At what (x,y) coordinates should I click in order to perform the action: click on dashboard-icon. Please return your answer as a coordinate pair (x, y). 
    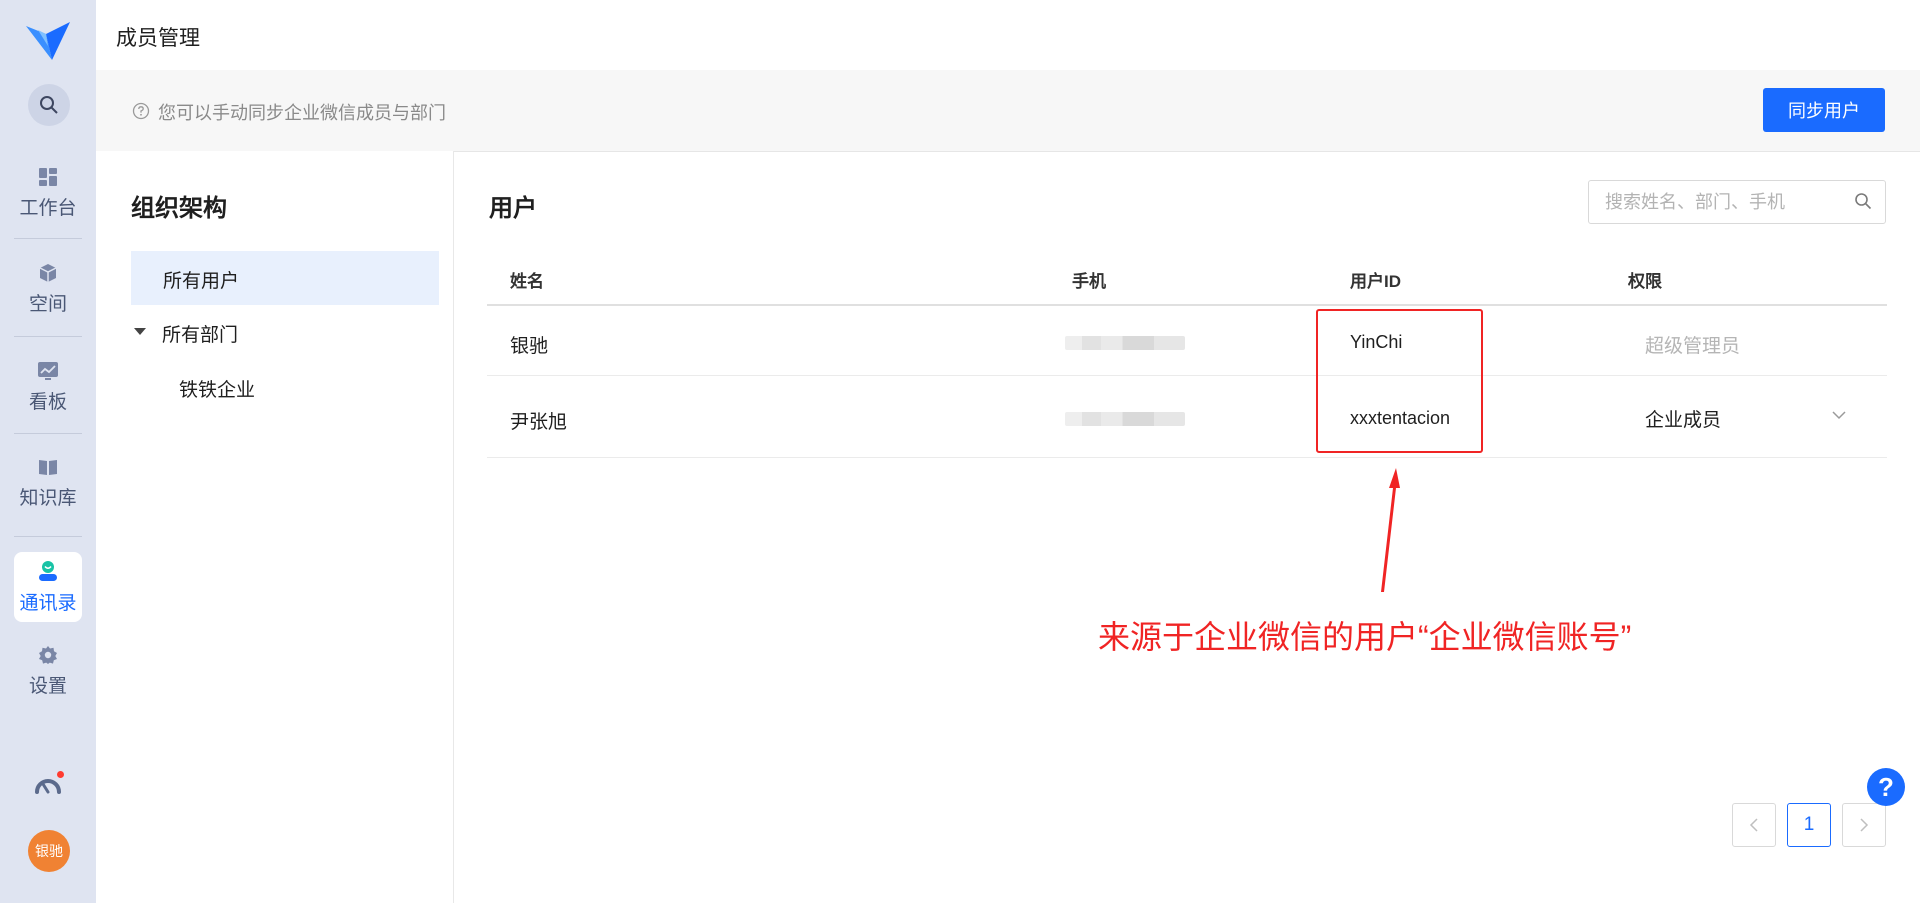
    Looking at the image, I should click on (48, 176).